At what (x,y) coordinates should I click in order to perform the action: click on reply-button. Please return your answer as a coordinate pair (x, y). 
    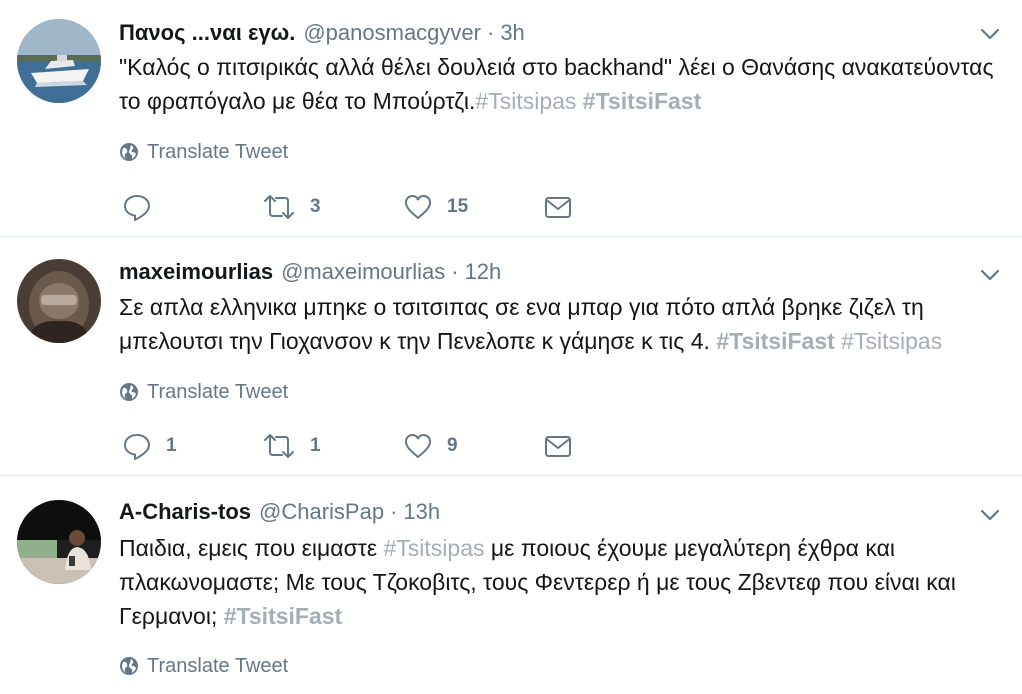
    Looking at the image, I should click on (144, 207).